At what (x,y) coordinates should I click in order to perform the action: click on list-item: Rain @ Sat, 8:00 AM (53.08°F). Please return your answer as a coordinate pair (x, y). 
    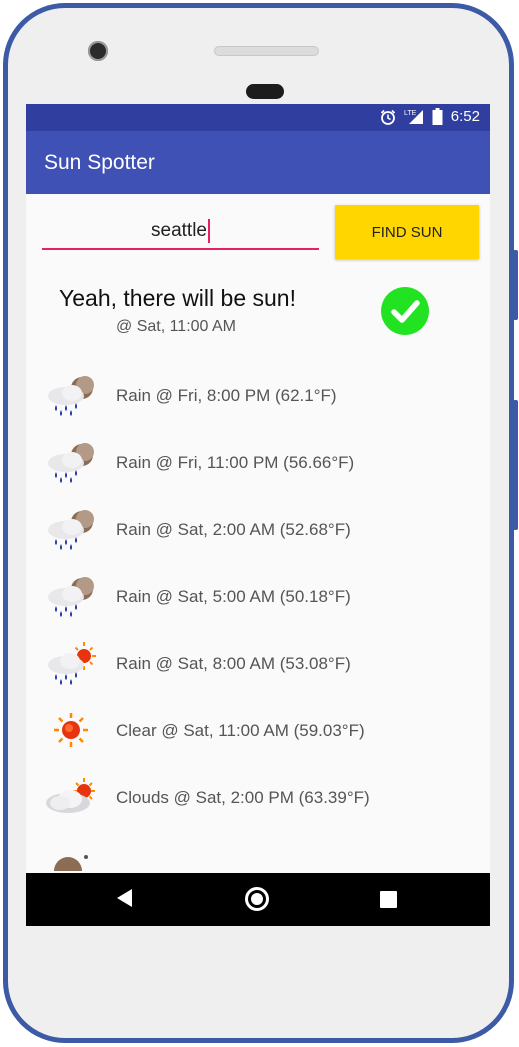
    Looking at the image, I should click on (258, 663).